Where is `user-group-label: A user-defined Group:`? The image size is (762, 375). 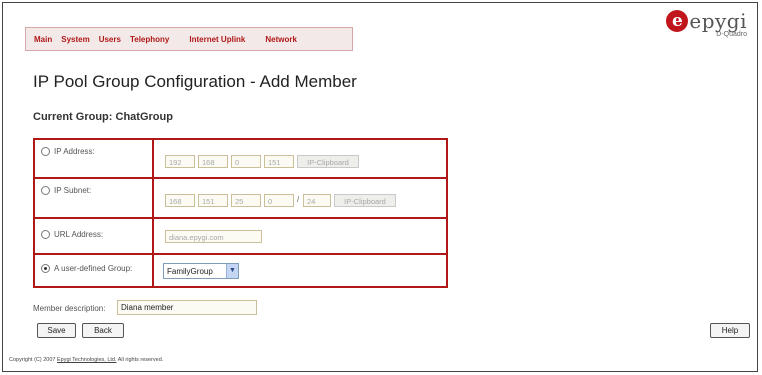 user-group-label: A user-defined Group: is located at coordinates (93, 268).